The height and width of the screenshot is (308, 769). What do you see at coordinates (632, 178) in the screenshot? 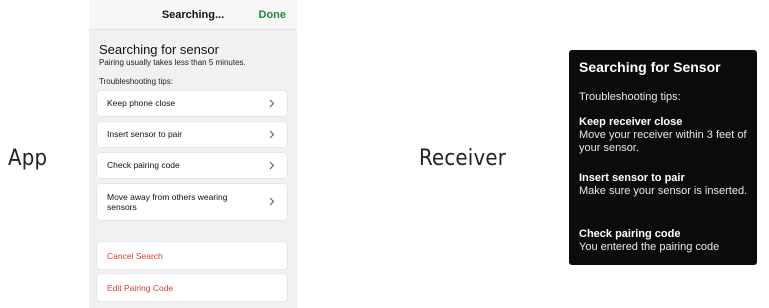
I see `receiver-tip-heading: Insert sensor to pair` at bounding box center [632, 178].